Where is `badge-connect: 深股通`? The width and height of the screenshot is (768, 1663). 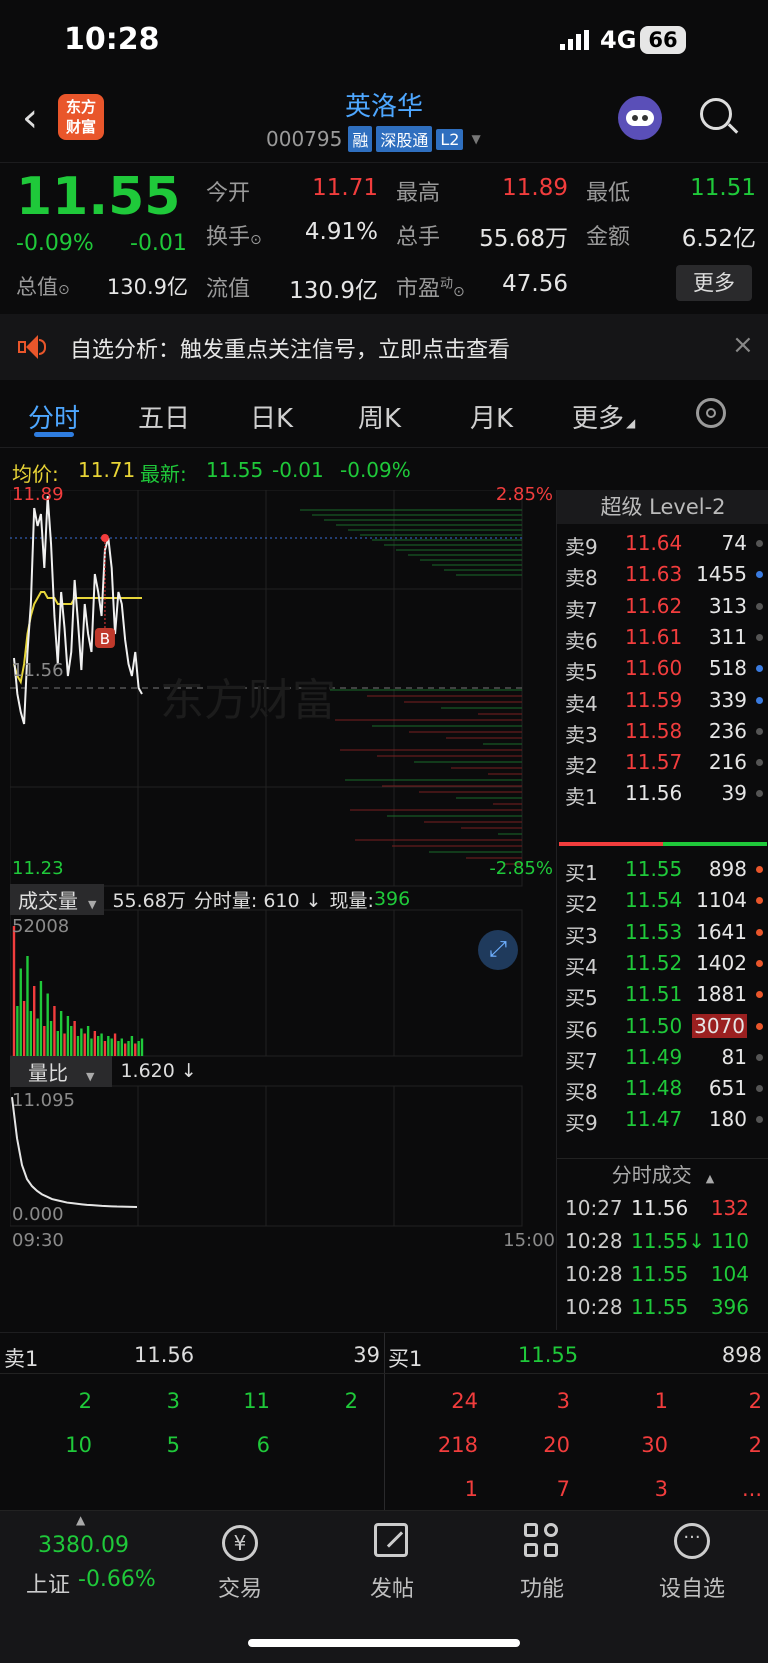 badge-connect: 深股通 is located at coordinates (404, 139).